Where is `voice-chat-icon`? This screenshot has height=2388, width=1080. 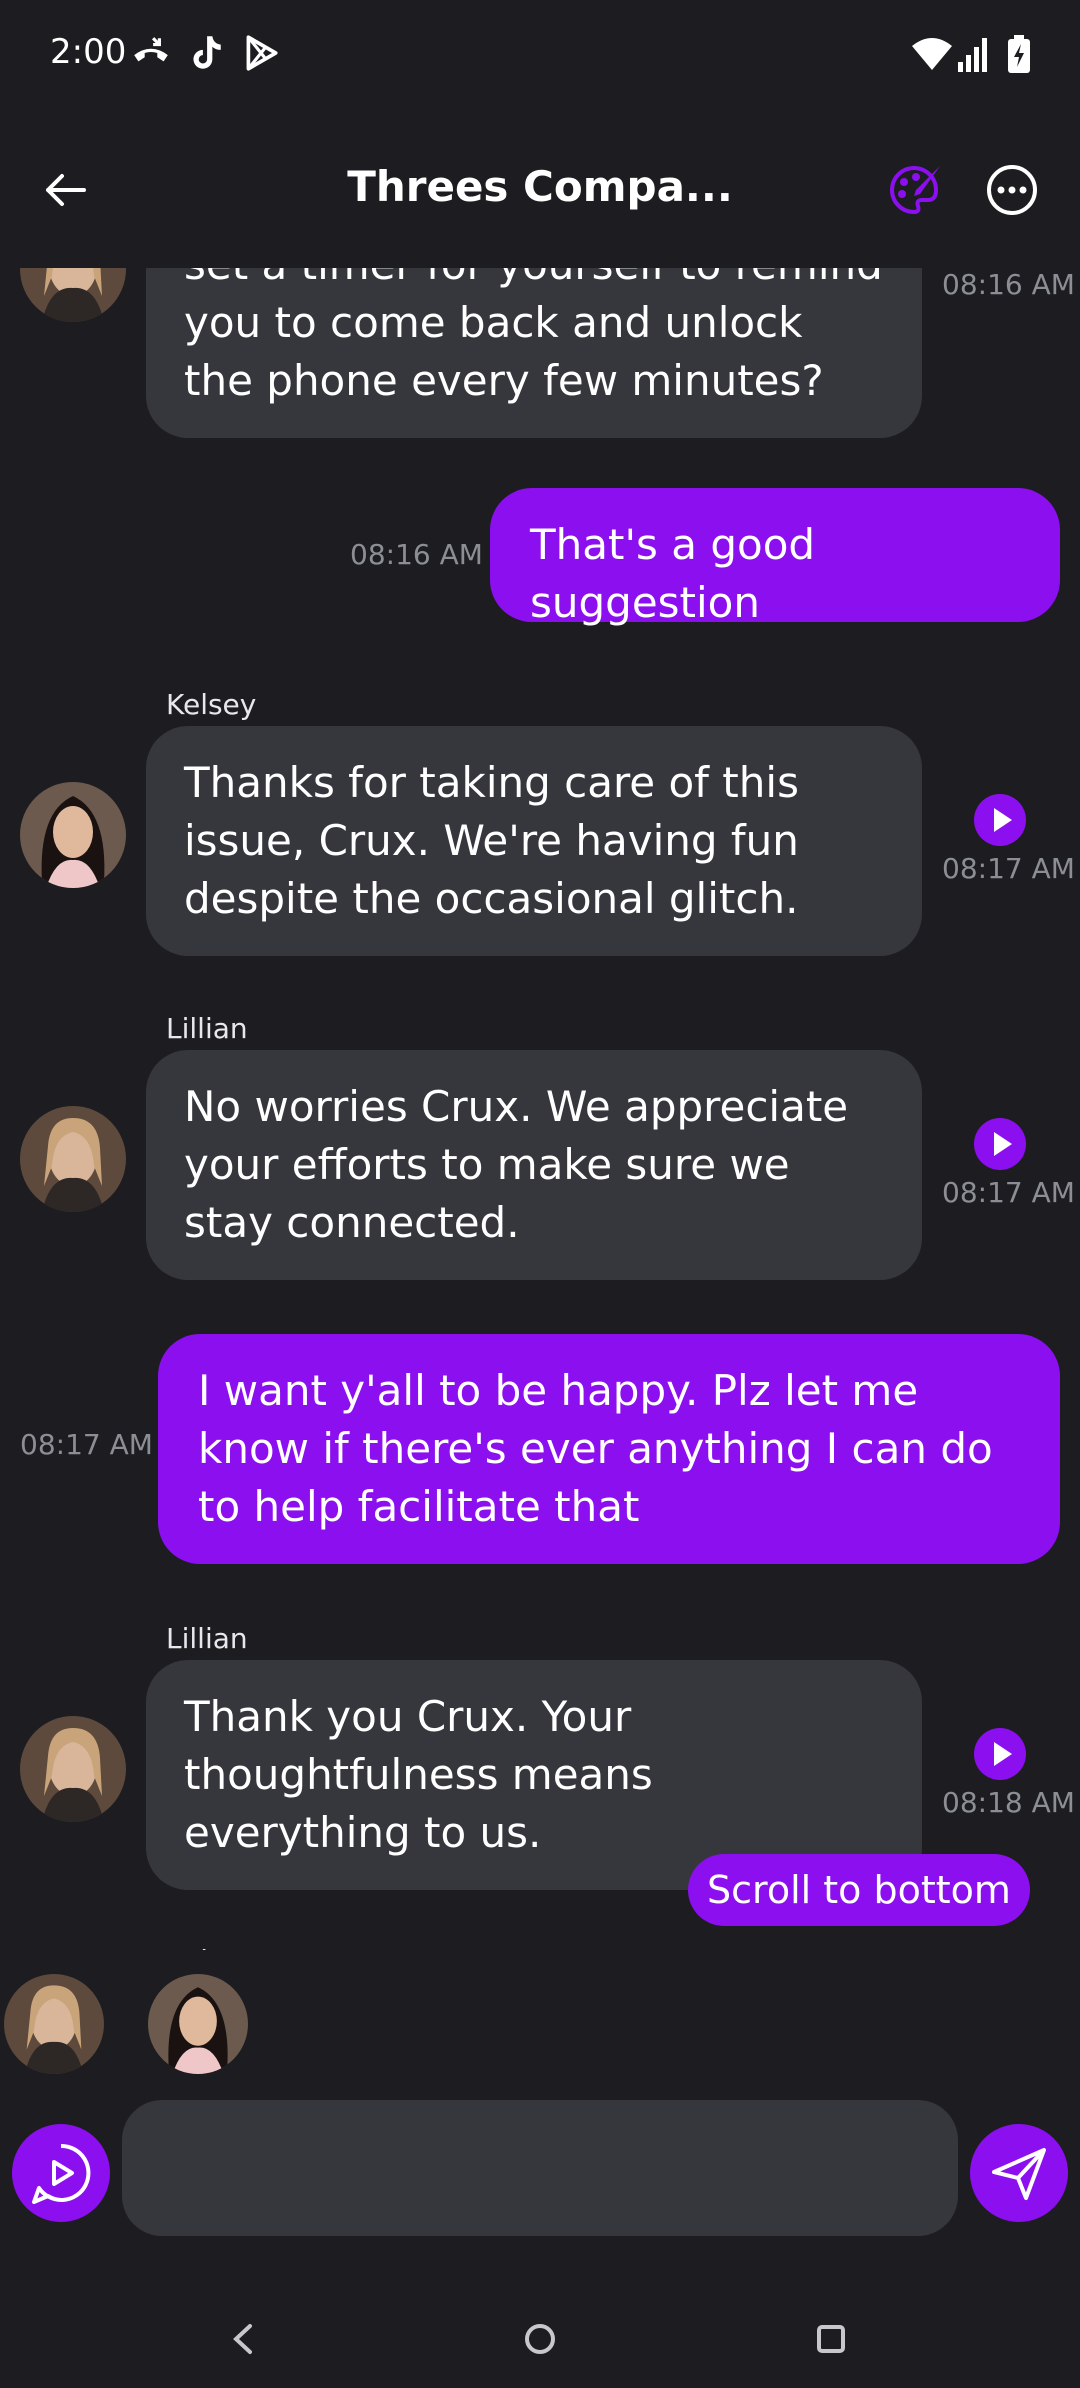 voice-chat-icon is located at coordinates (61, 2173).